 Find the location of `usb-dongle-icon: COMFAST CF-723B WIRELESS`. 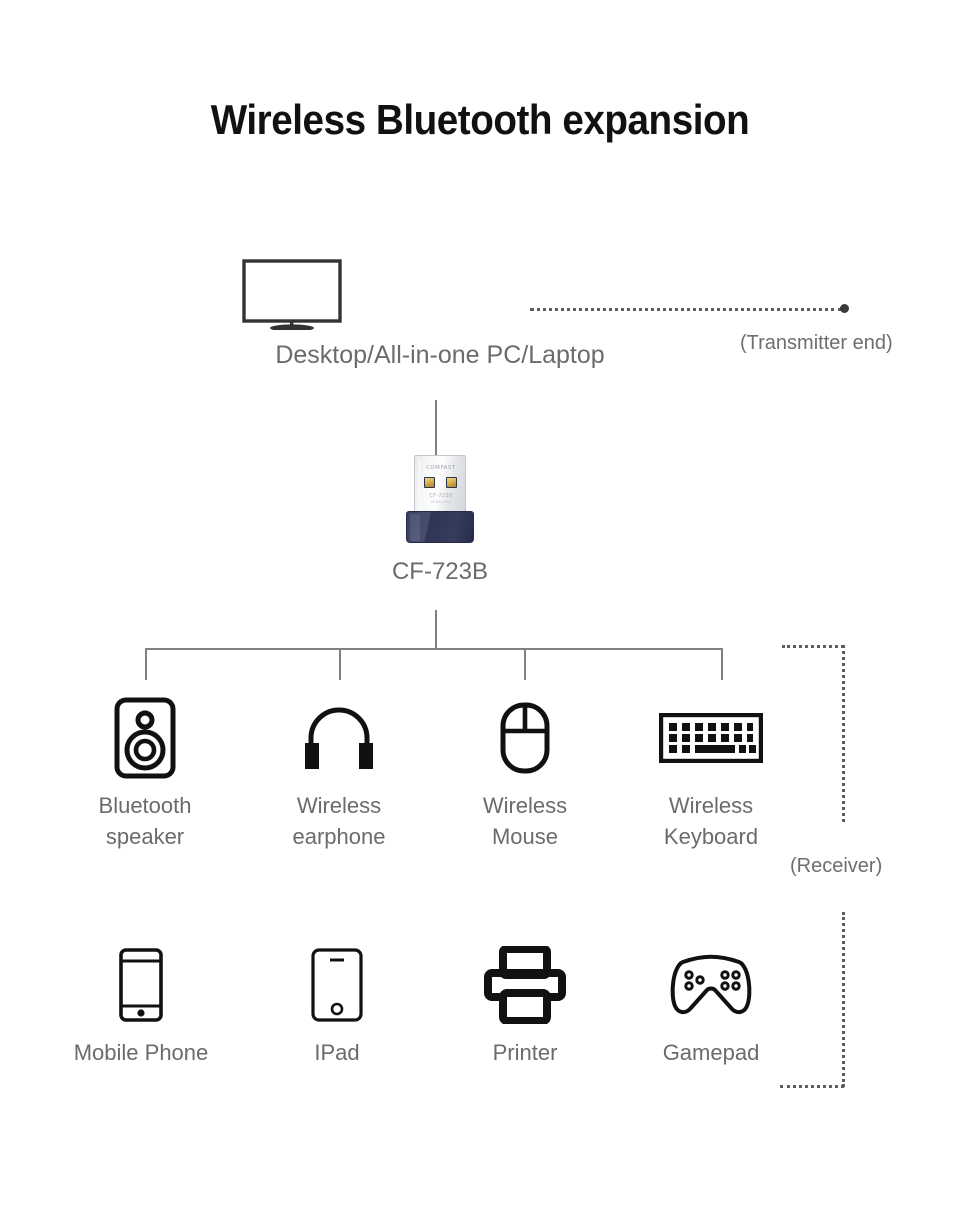

usb-dongle-icon: COMFAST CF-723B WIRELESS is located at coordinates (440, 499).